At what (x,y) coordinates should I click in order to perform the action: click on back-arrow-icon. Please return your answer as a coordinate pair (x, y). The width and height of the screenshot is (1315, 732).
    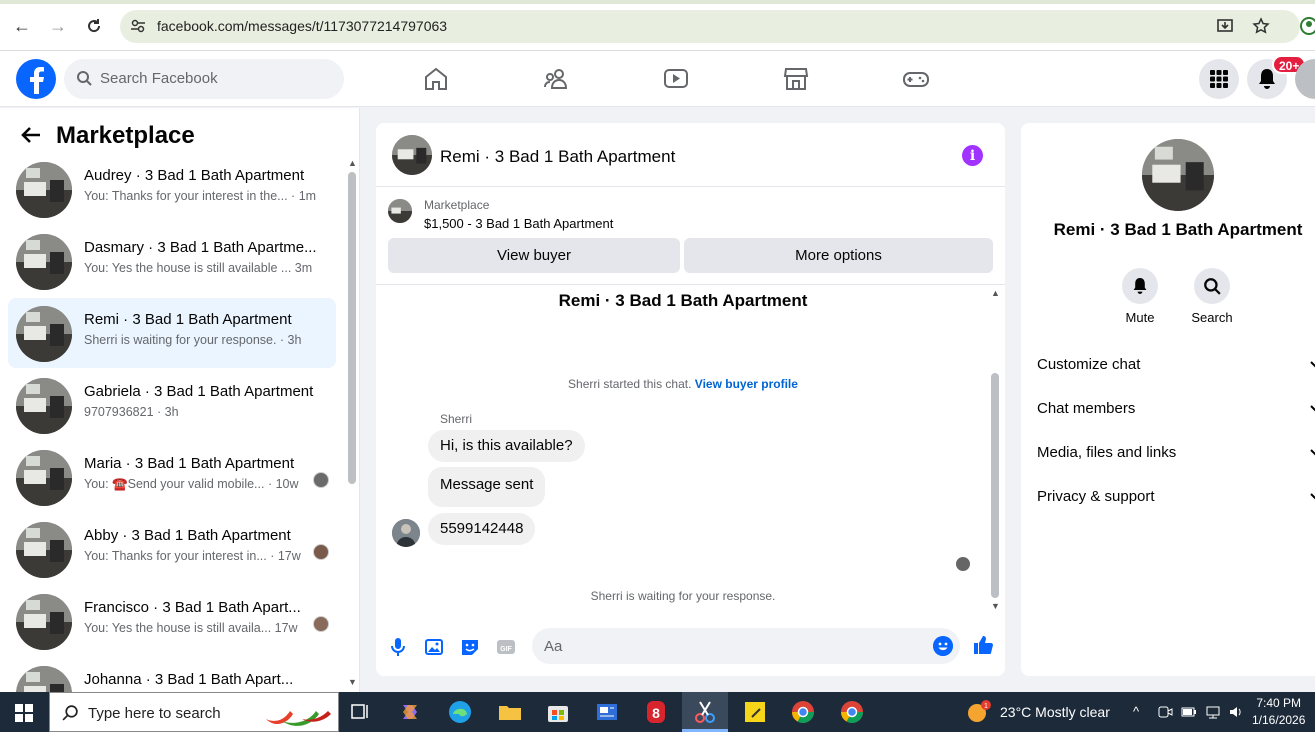
    Looking at the image, I should click on (31, 135).